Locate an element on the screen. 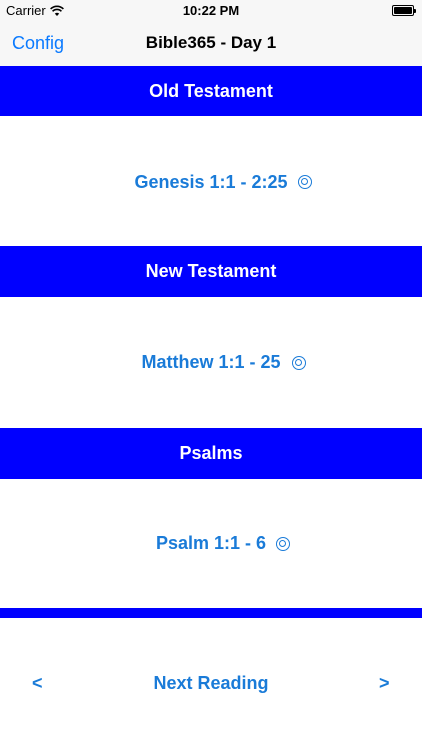  bottom-bar: < Next Reading > is located at coordinates (211, 685).